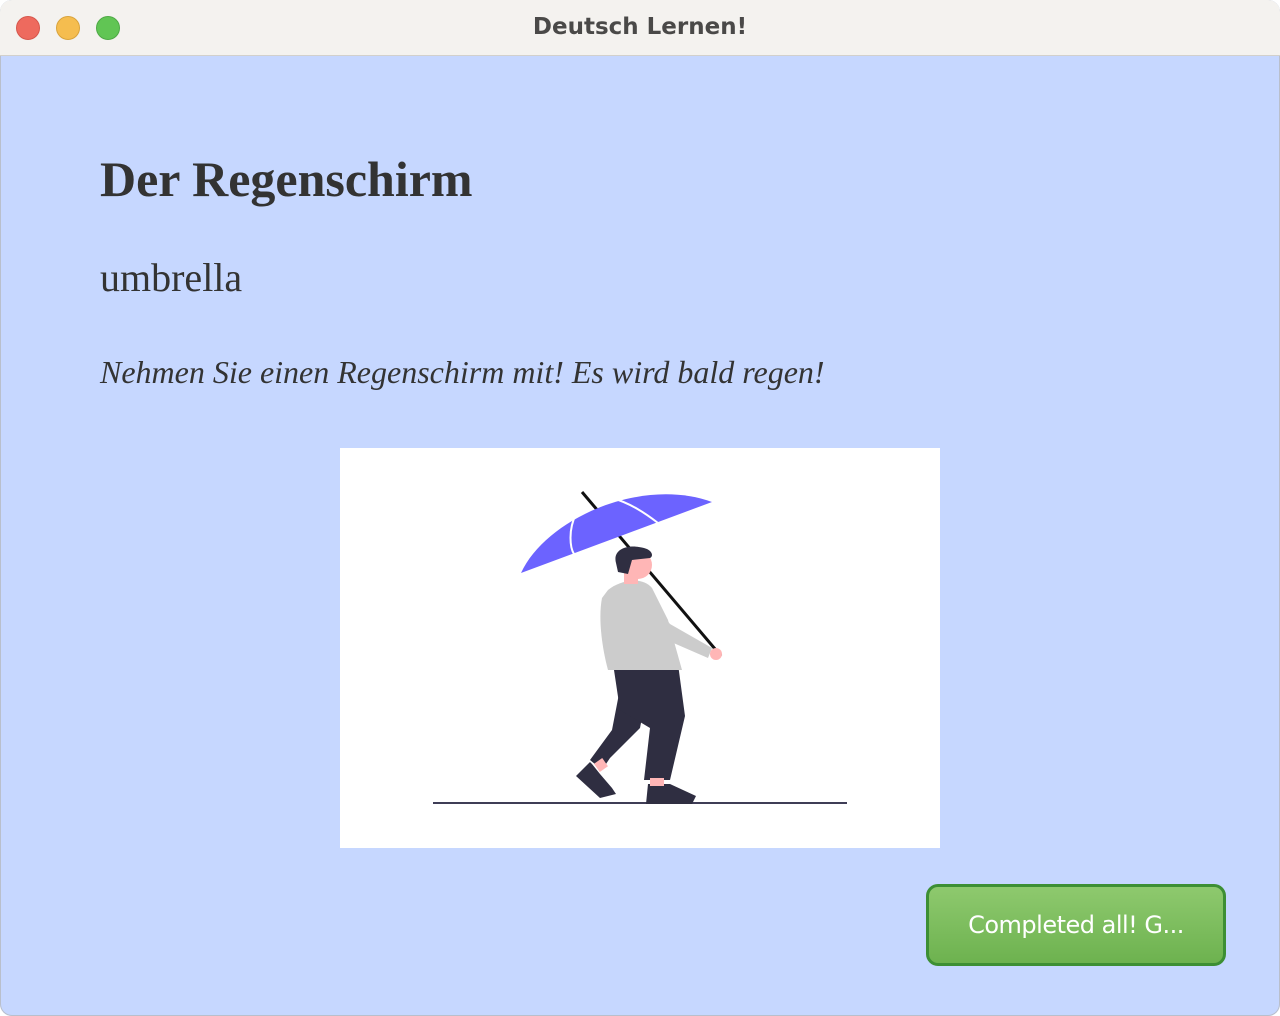  I want to click on window-title: Deutsch Lernen!, so click(640, 27).